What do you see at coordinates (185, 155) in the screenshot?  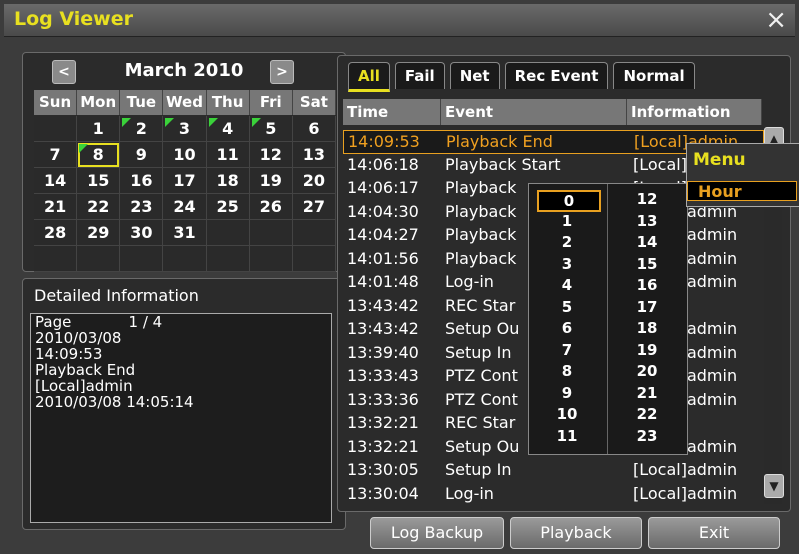 I see `calendar-day: 10` at bounding box center [185, 155].